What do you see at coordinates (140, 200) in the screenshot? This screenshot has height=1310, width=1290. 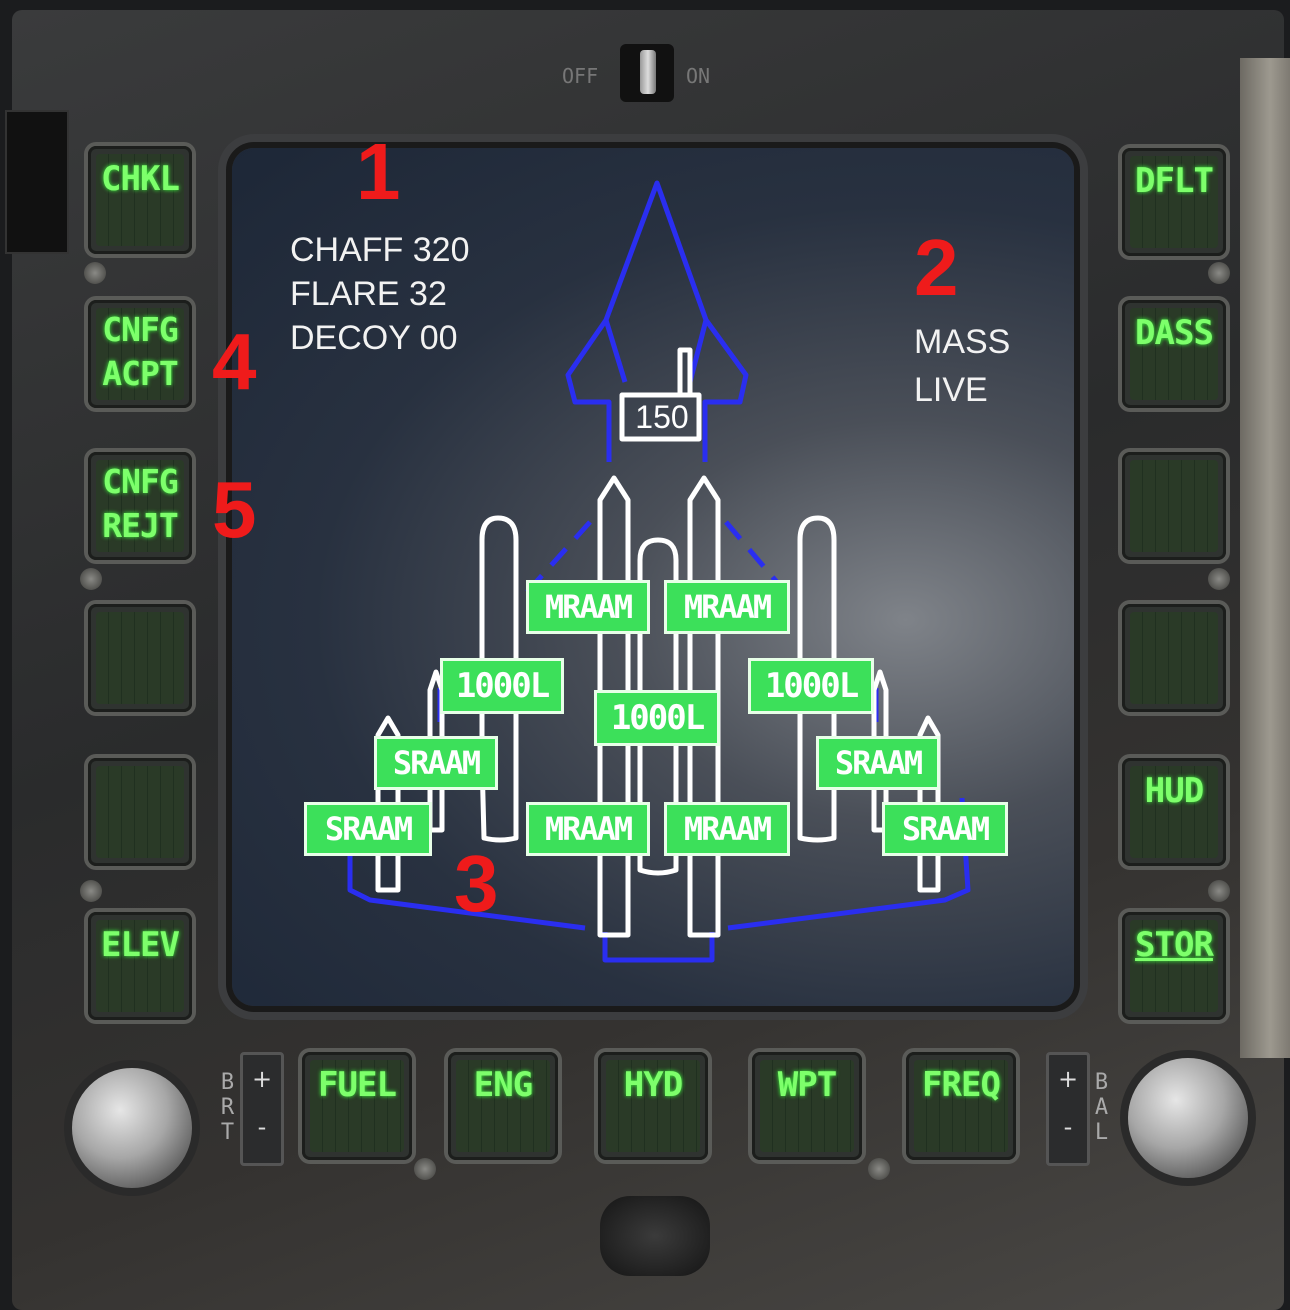 I see `osb-left-1-chkl: CHKL` at bounding box center [140, 200].